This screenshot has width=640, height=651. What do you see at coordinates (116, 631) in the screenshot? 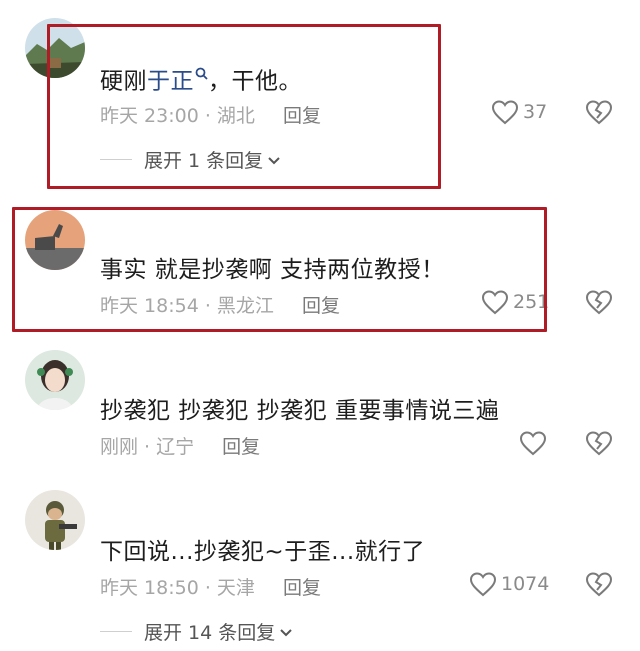
I see `divider-line` at bounding box center [116, 631].